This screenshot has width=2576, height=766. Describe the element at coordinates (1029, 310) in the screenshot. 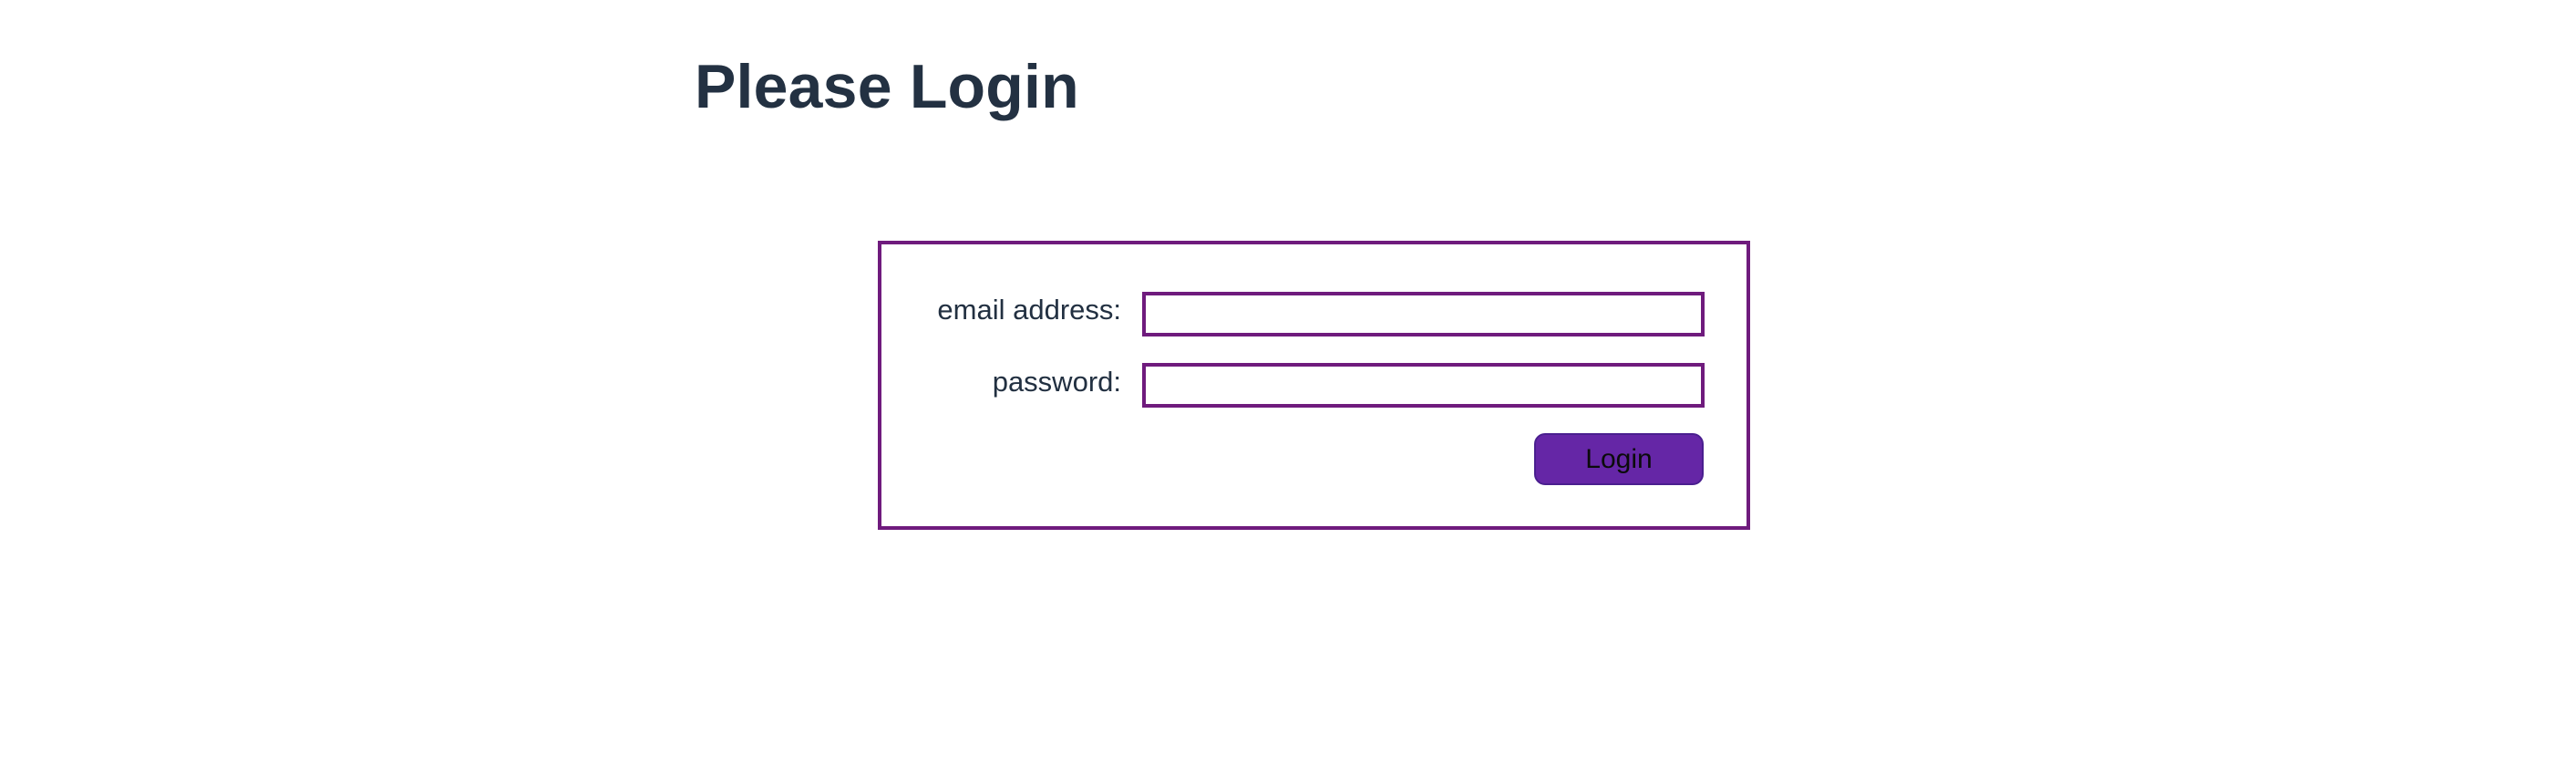

I see `email-label: email address:` at that location.